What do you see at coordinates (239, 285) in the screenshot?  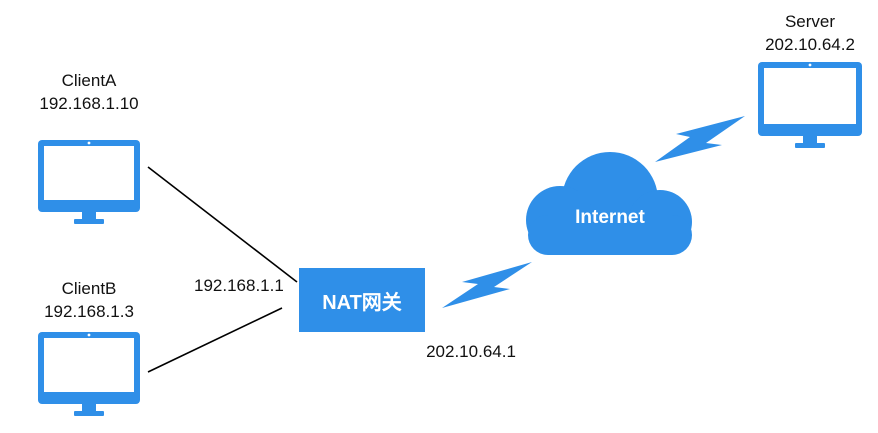 I see `gateway-lan-ip: 192.168.1.1` at bounding box center [239, 285].